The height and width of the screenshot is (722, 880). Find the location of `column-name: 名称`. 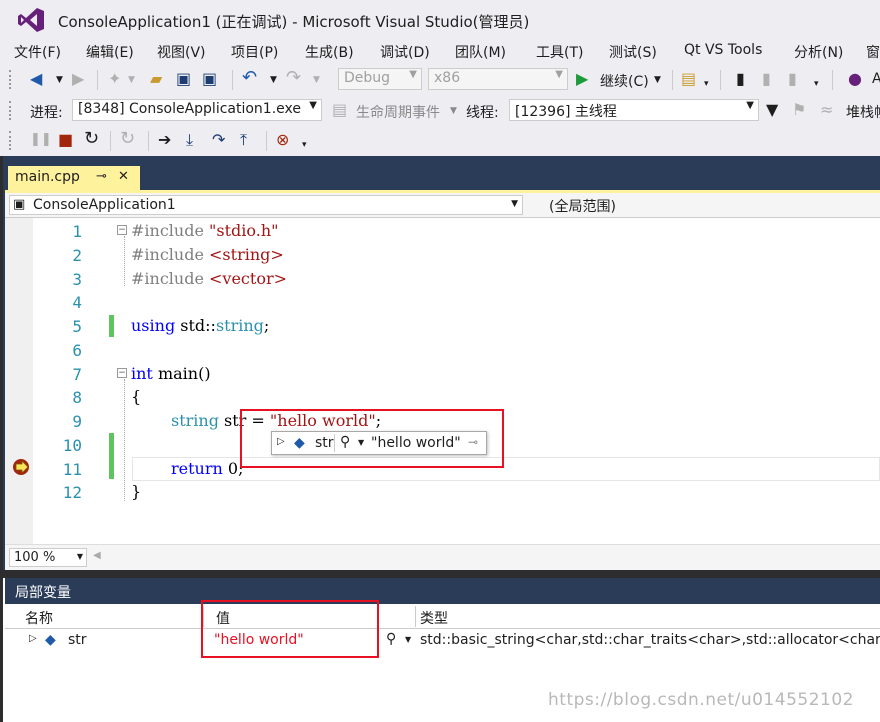

column-name: 名称 is located at coordinates (39, 618).